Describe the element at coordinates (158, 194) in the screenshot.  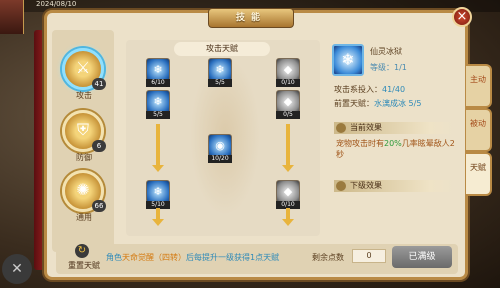
I see `talent-node: ❄ 5/10` at that location.